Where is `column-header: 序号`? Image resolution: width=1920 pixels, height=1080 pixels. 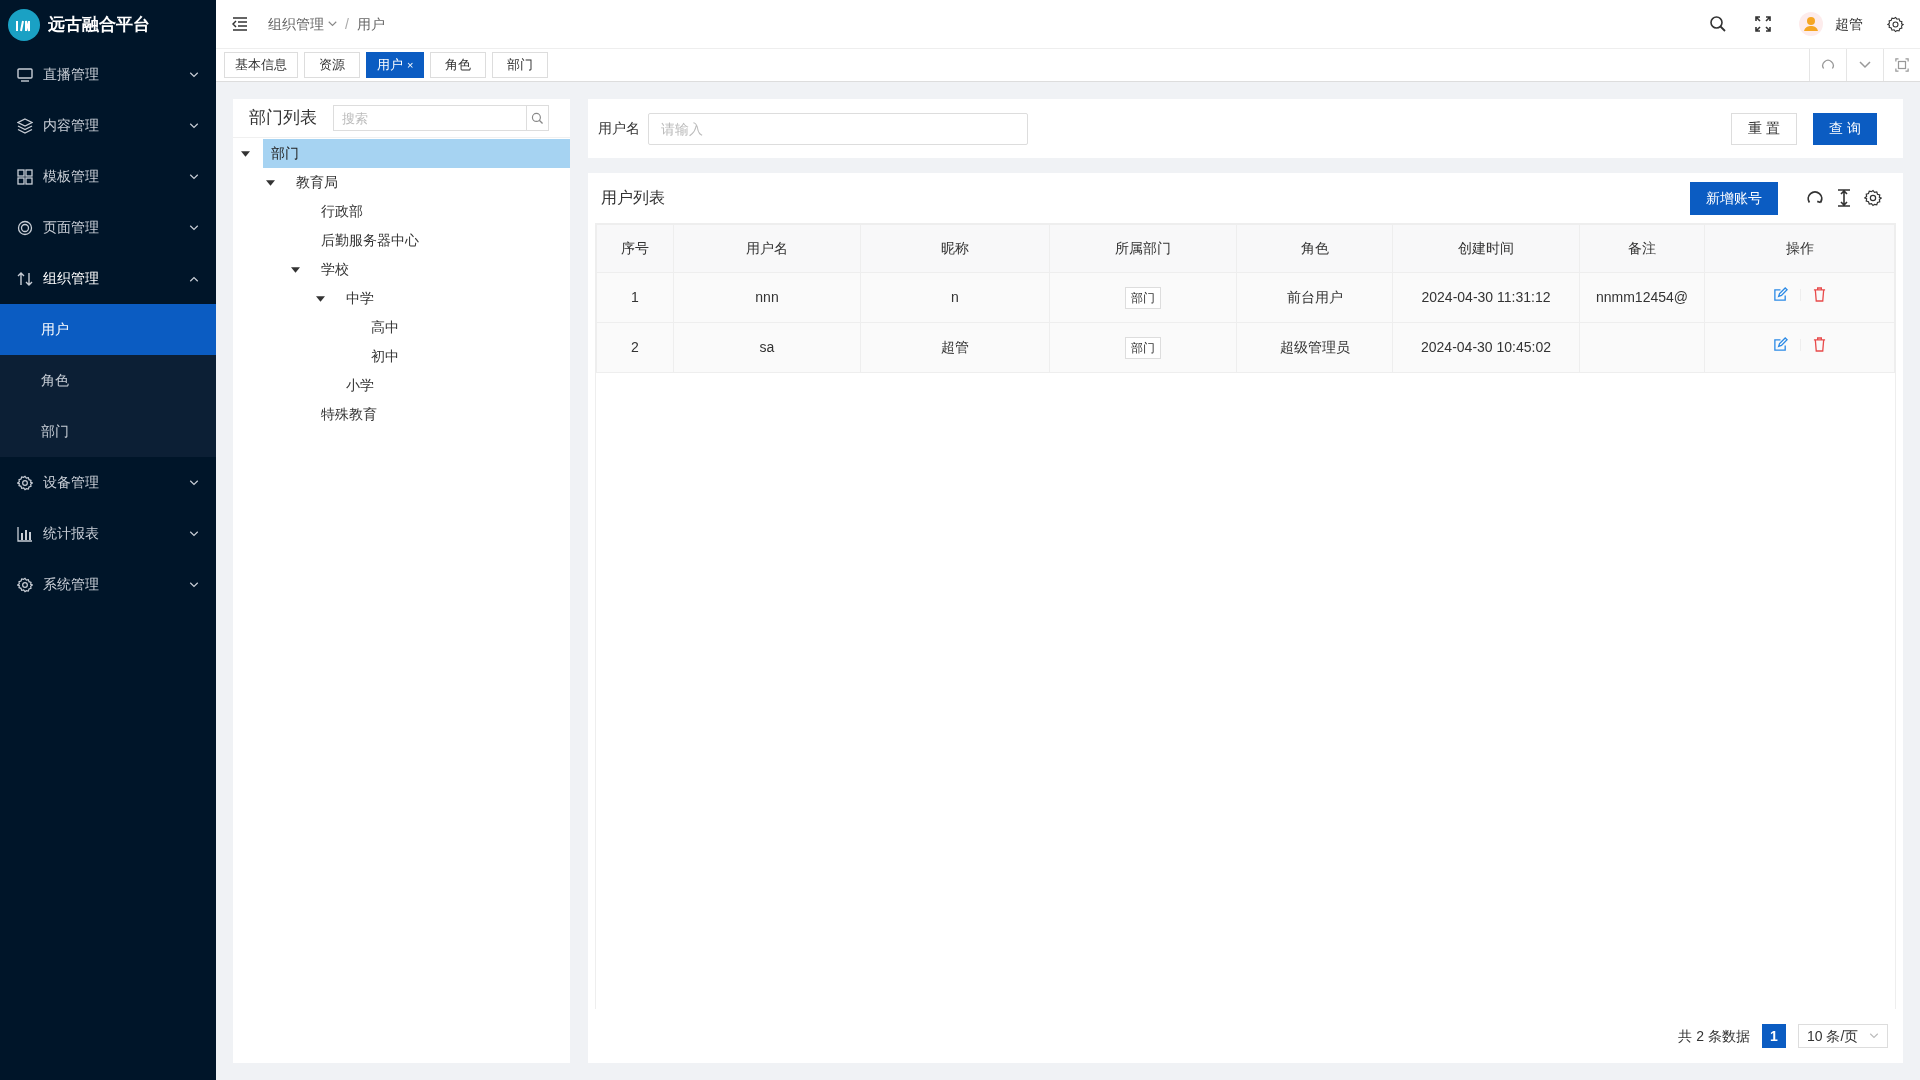
column-header: 序号 is located at coordinates (635, 248).